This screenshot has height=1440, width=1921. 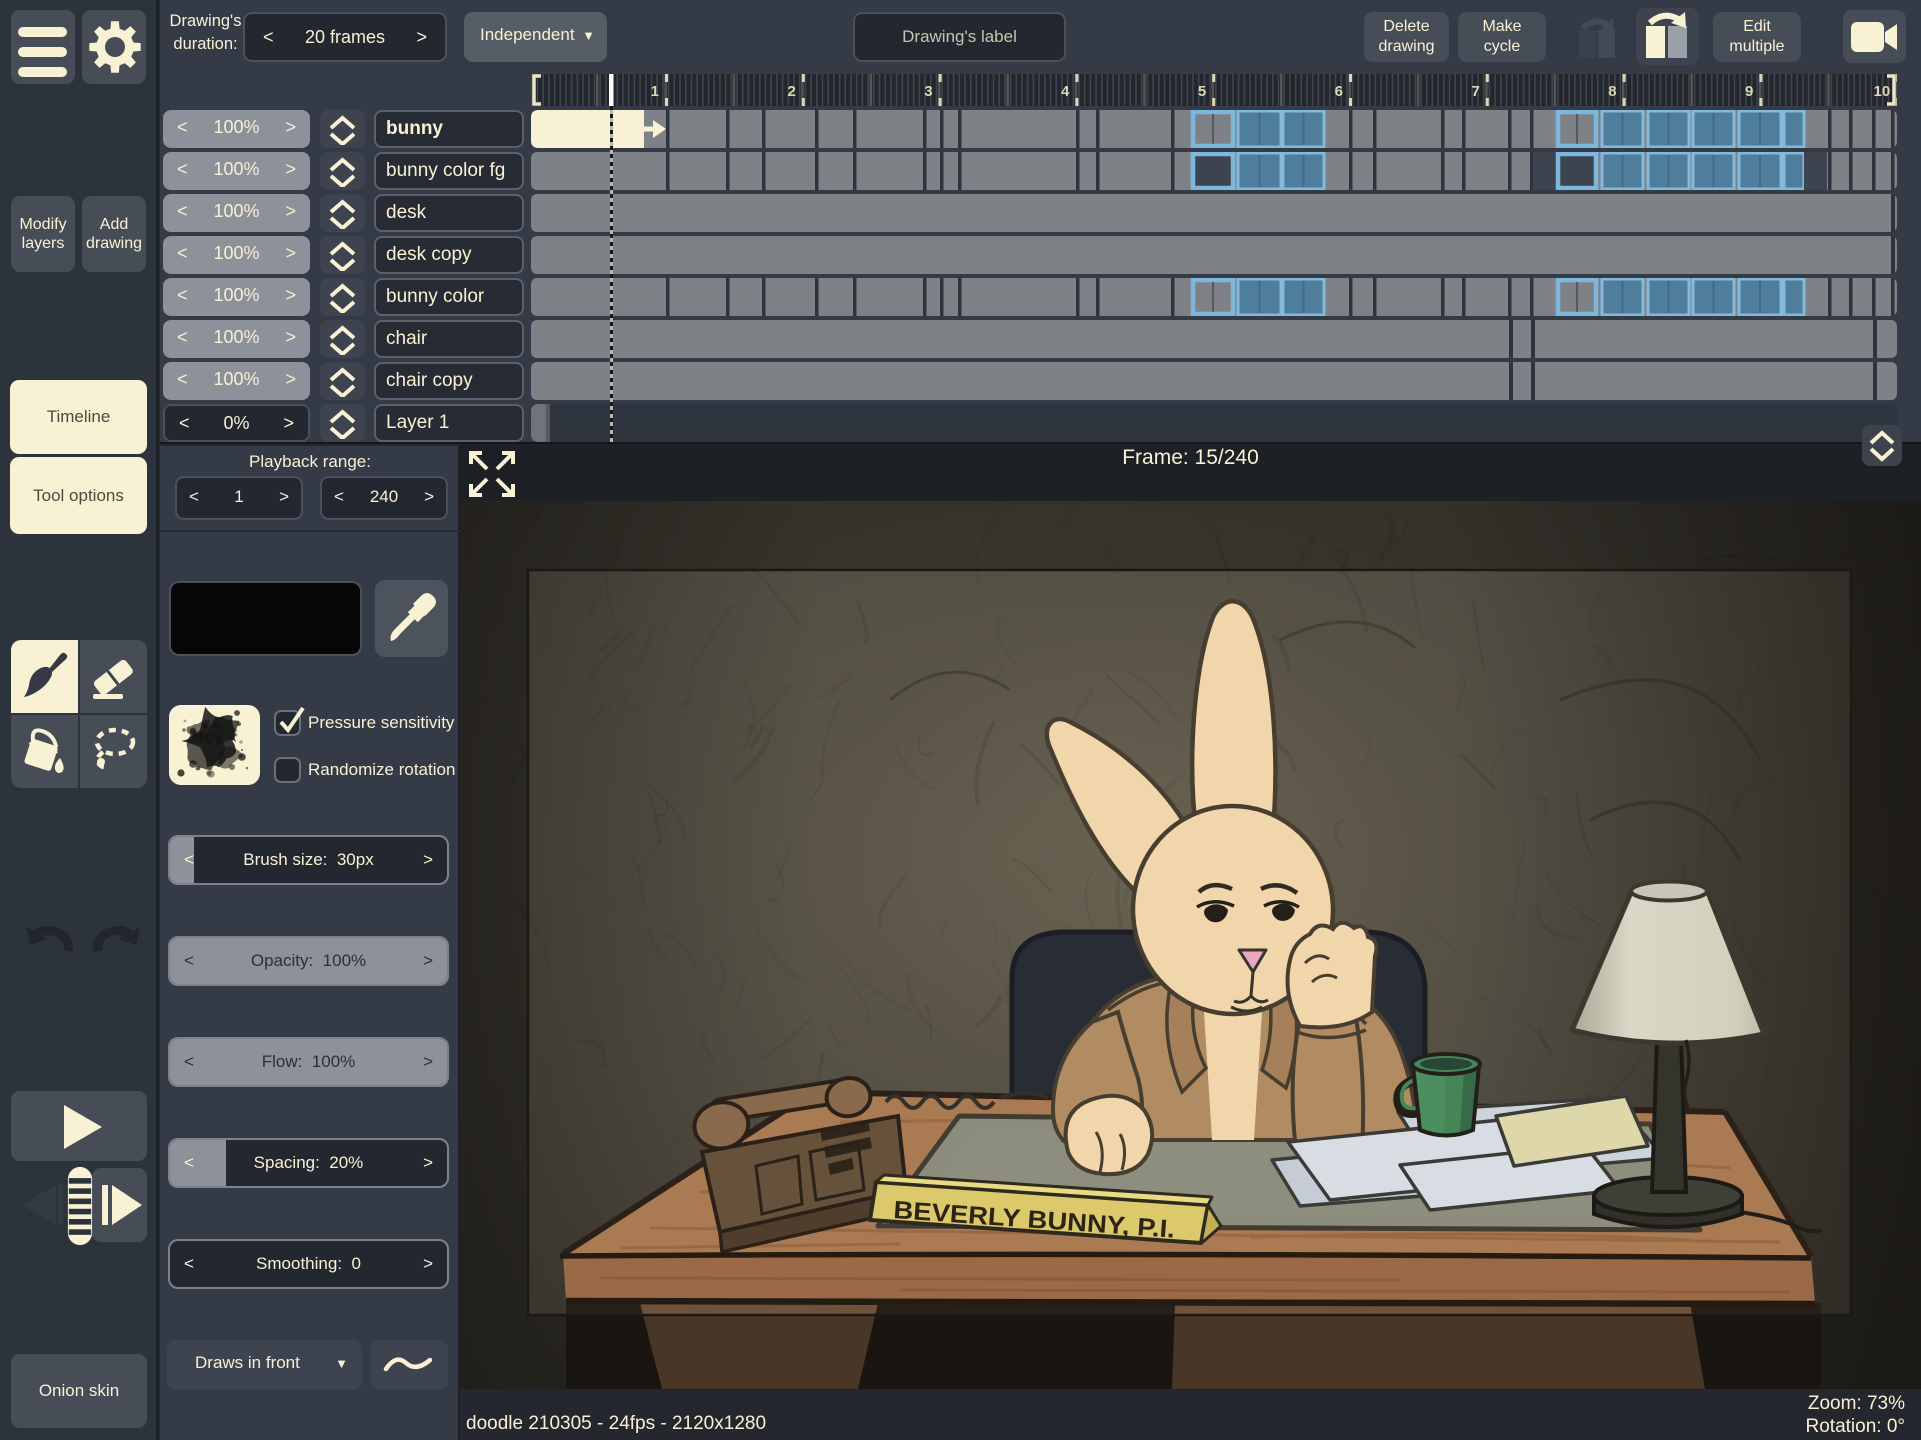 What do you see at coordinates (1339, 91) in the screenshot?
I see `svg-text: 6` at bounding box center [1339, 91].